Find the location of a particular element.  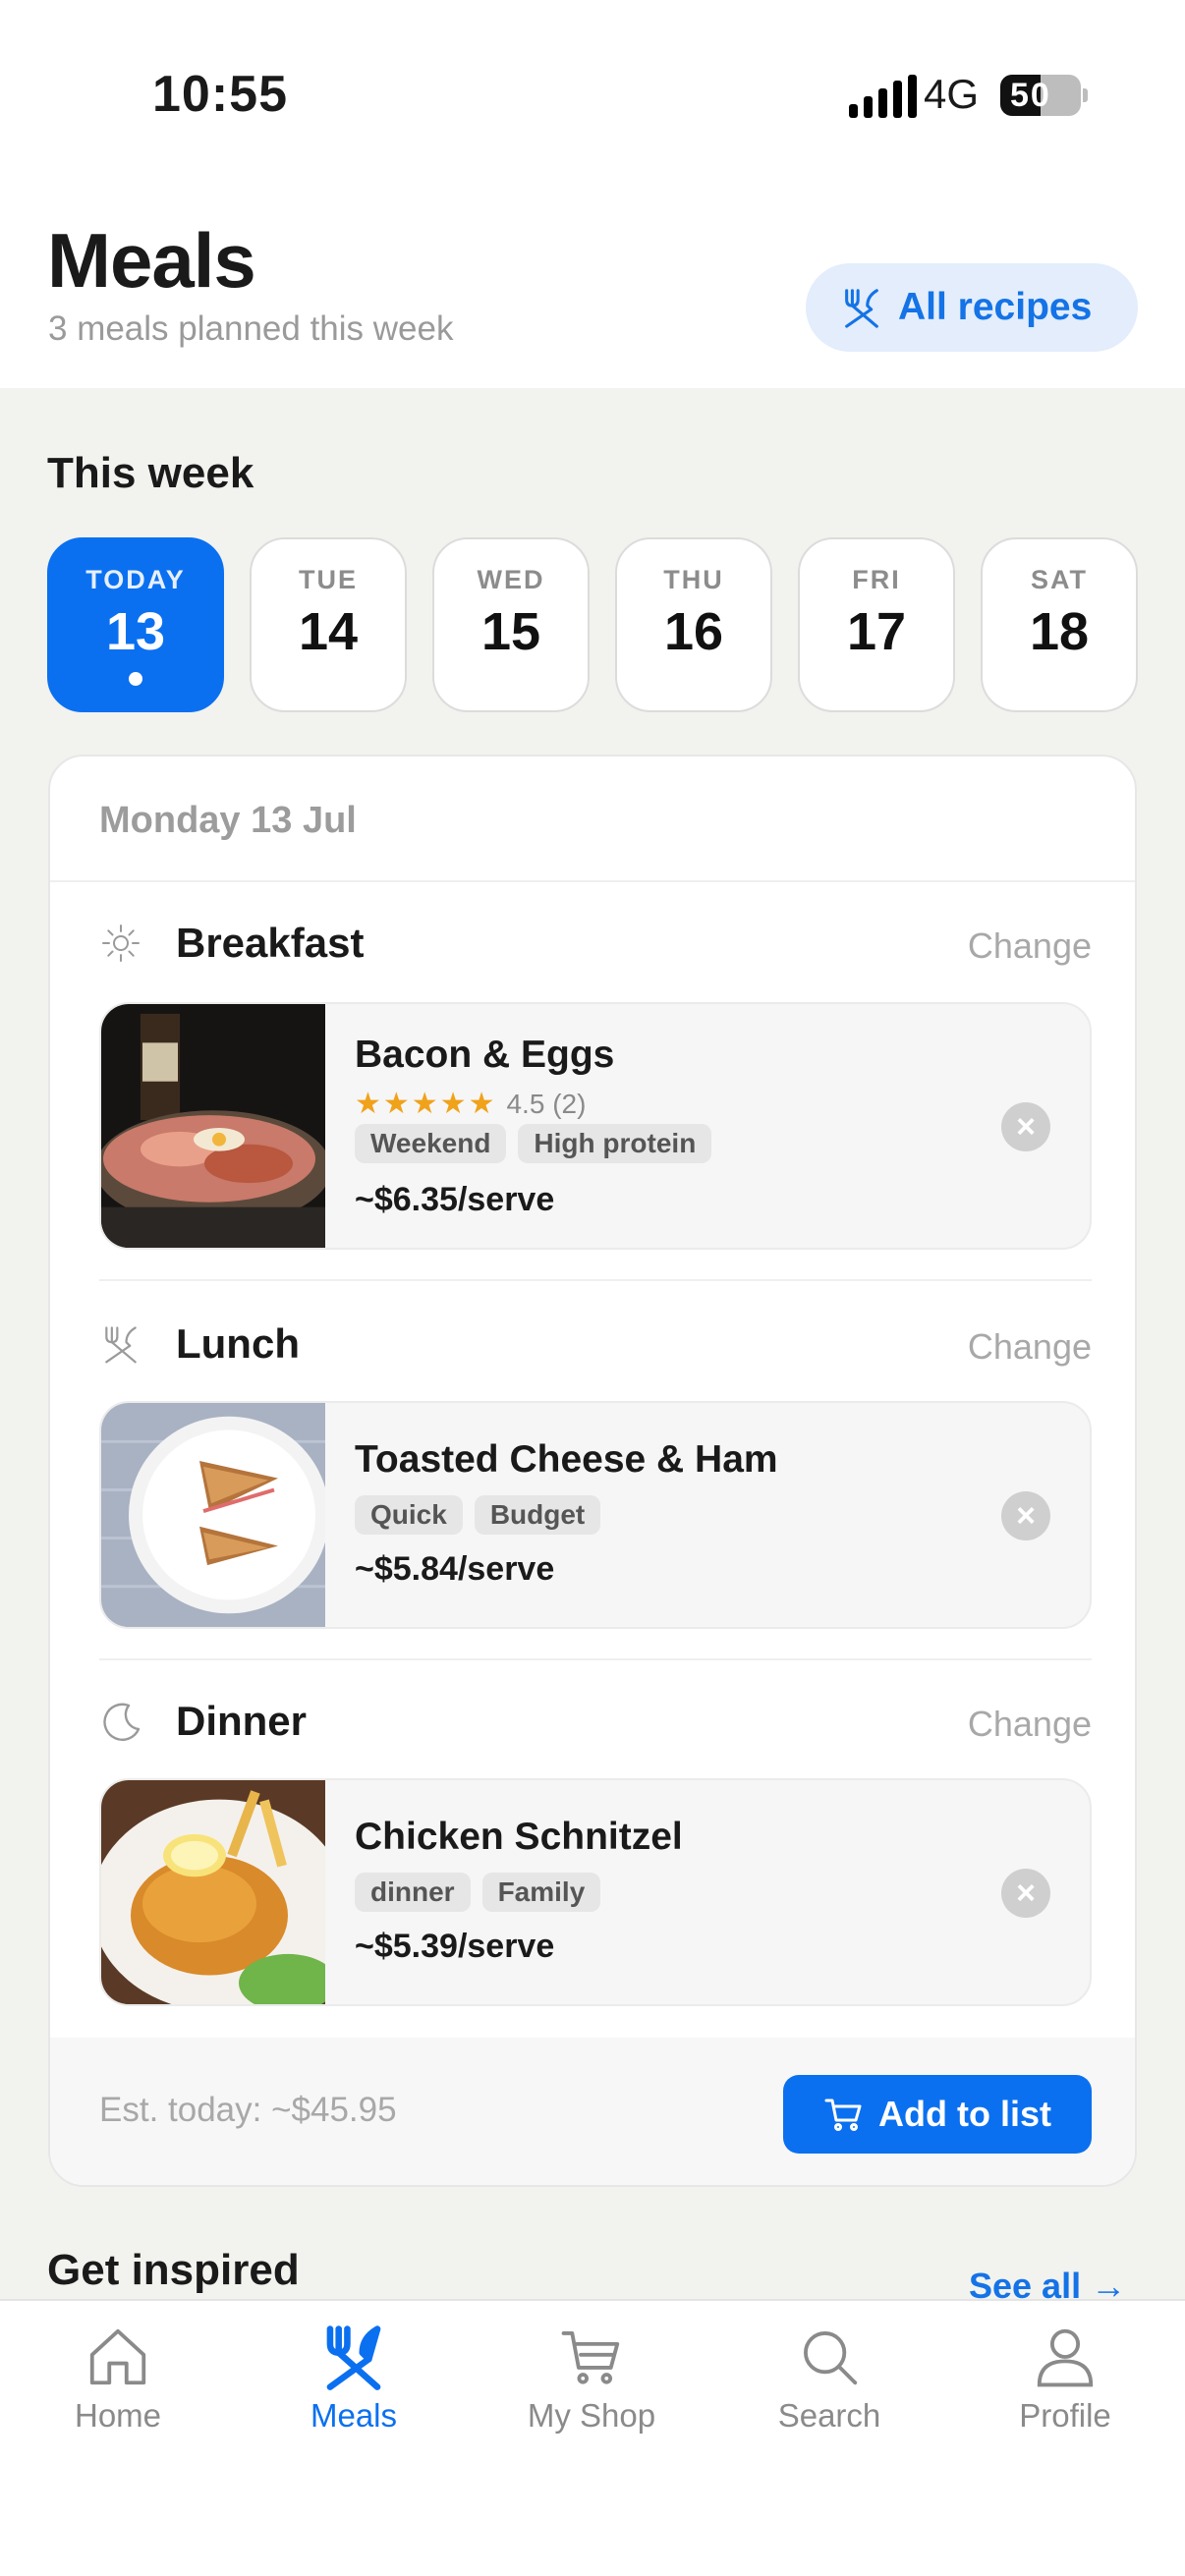

day-sat: SAT 18 is located at coordinates (1060, 624).